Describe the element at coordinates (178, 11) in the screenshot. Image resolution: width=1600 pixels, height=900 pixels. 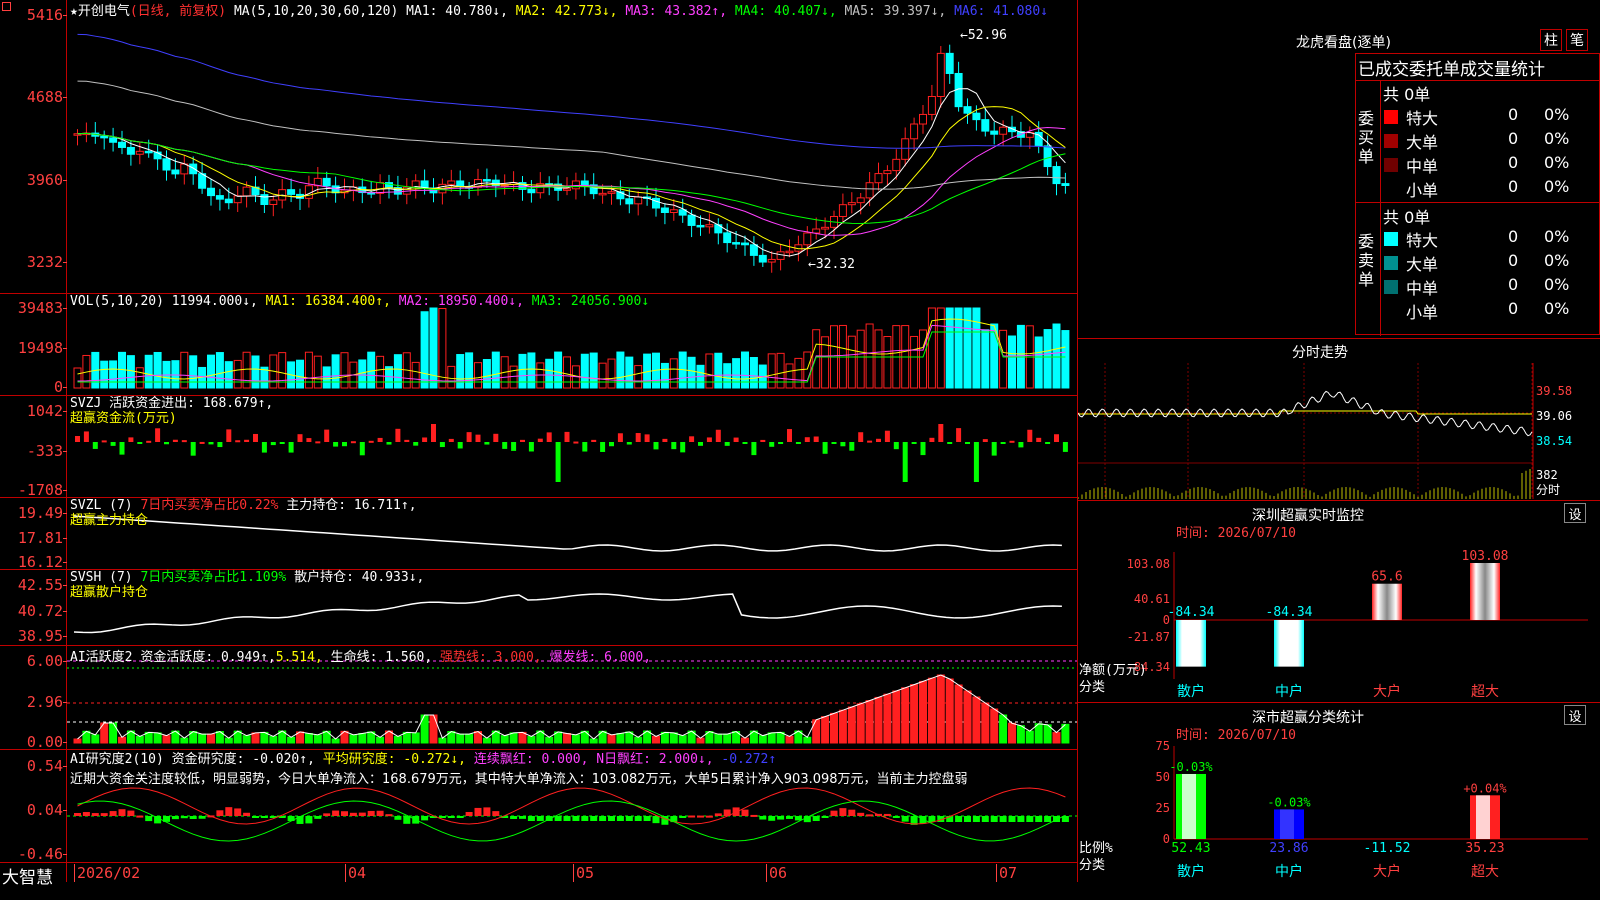
I see `period-mode: (日线, 前复权)` at that location.